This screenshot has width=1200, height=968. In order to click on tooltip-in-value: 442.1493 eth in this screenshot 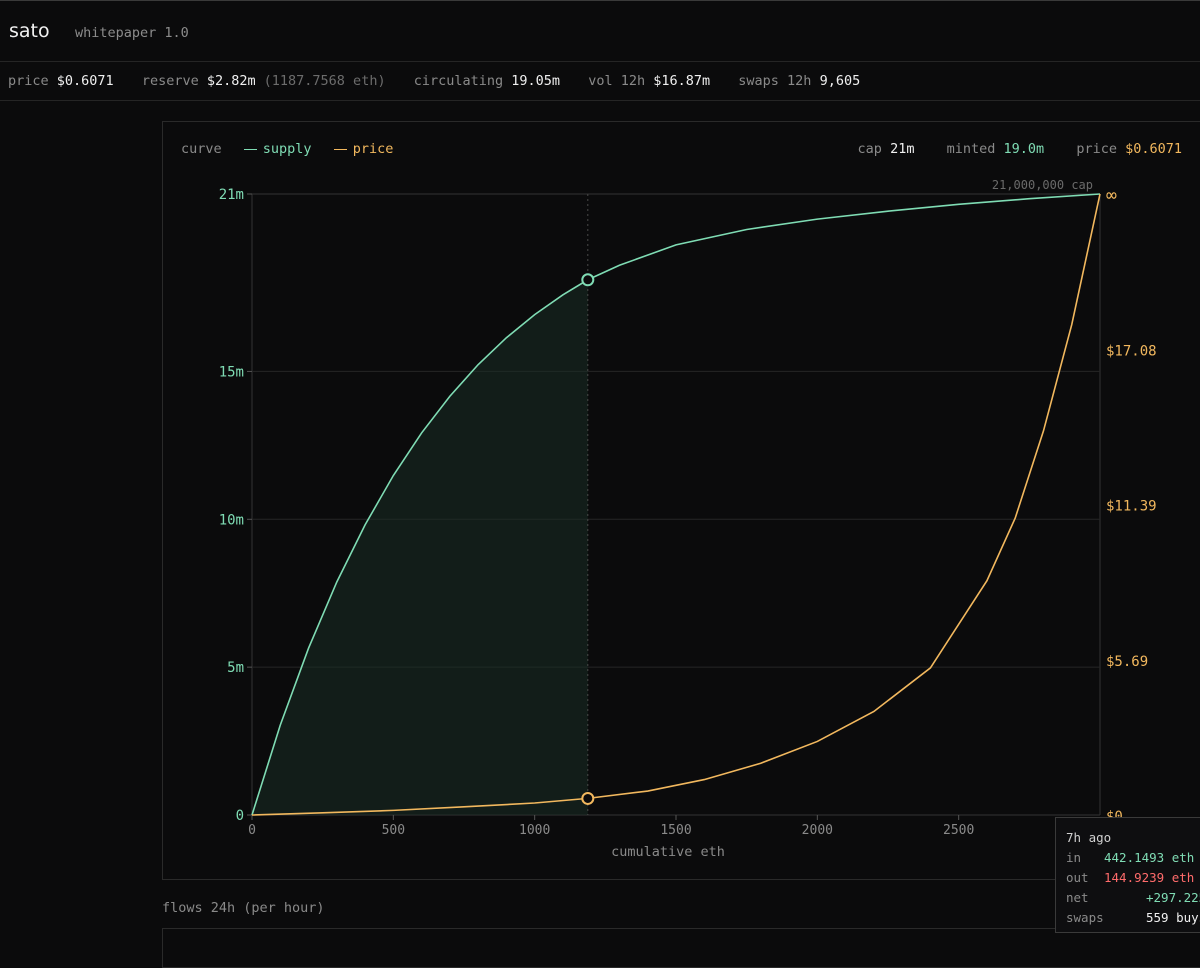, I will do `click(1149, 857)`.